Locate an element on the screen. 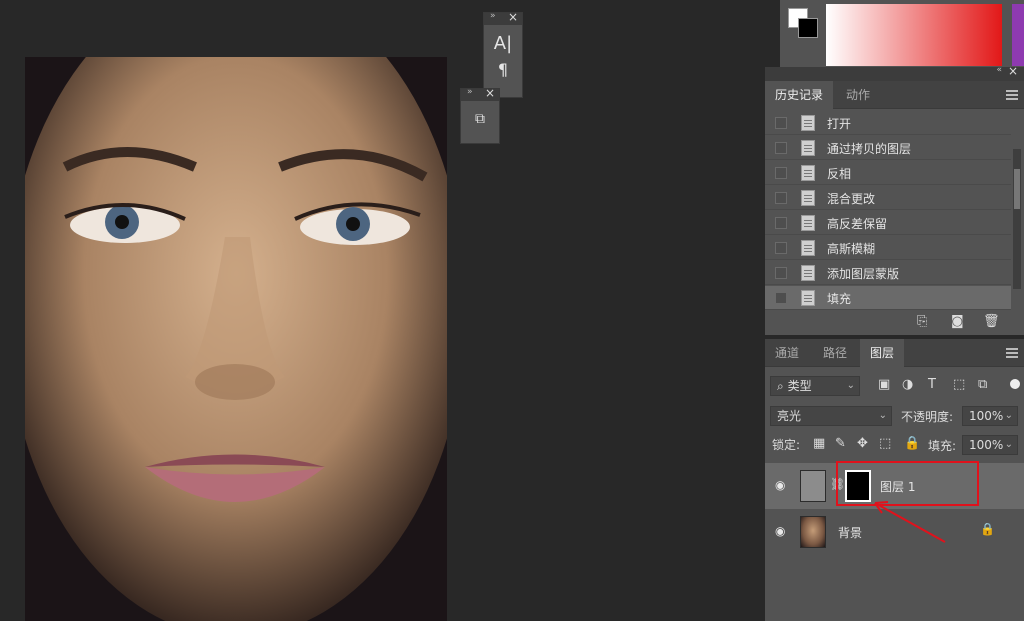  3d-panel: » × ⧉ is located at coordinates (480, 115).